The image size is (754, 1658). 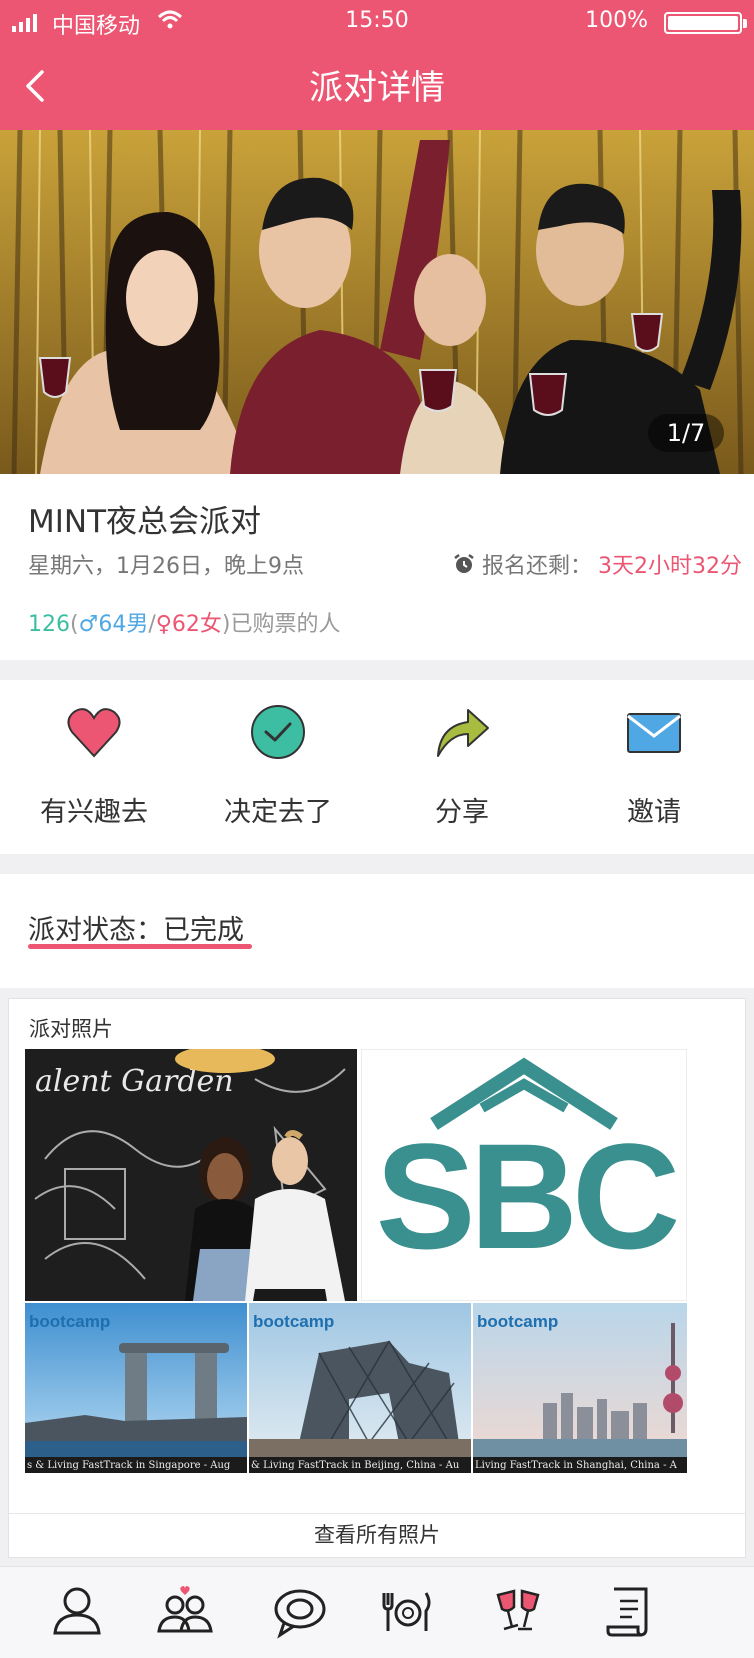 What do you see at coordinates (377, 23) in the screenshot?
I see `status-bar: 中国移动 15:50 100%` at bounding box center [377, 23].